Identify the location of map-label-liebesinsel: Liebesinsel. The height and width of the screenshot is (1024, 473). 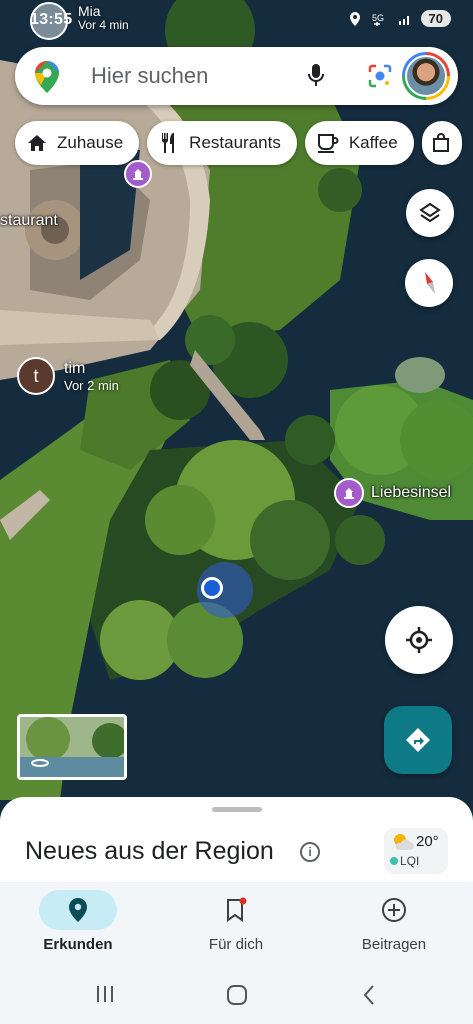
(411, 493).